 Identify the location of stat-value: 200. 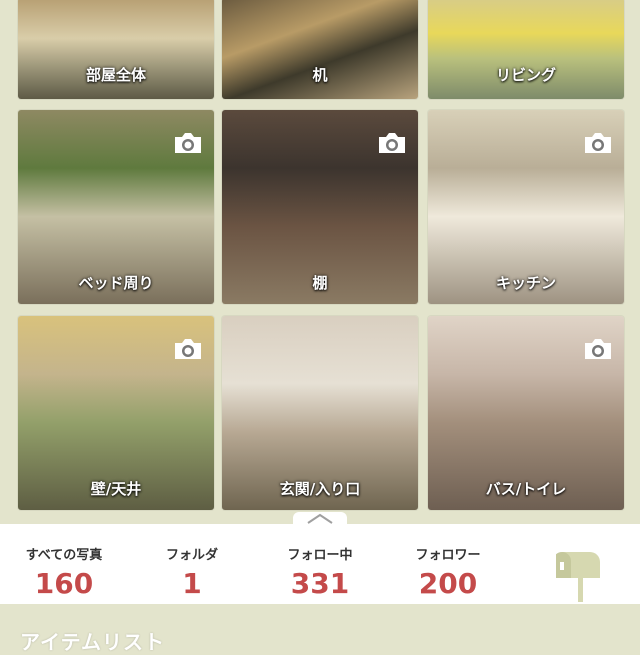
(448, 583).